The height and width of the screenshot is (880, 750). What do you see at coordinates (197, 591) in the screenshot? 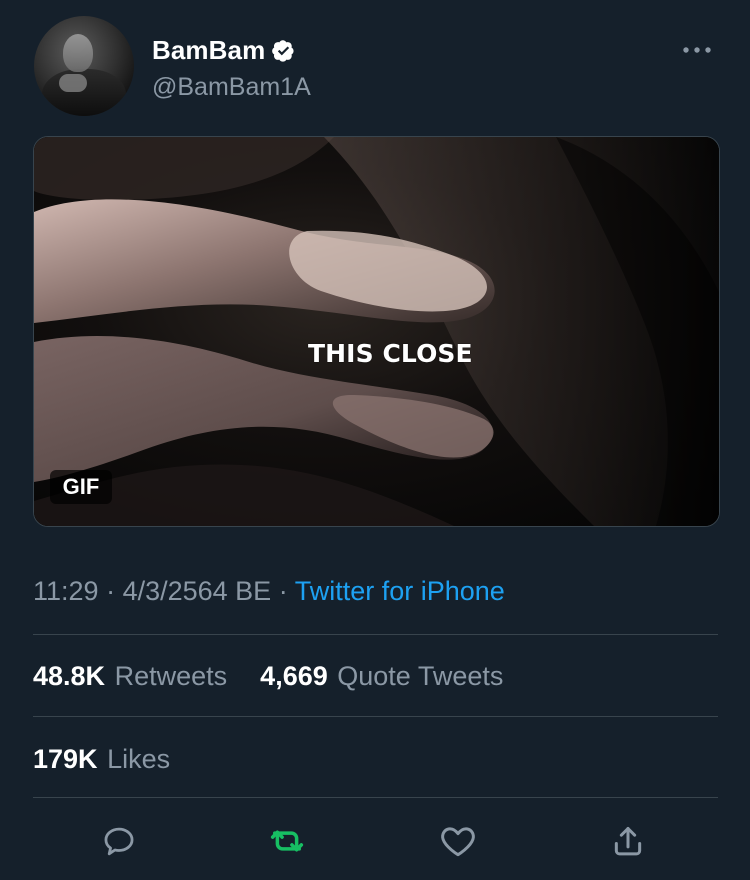
I see `tweet-date: 4/3/2564 BE` at bounding box center [197, 591].